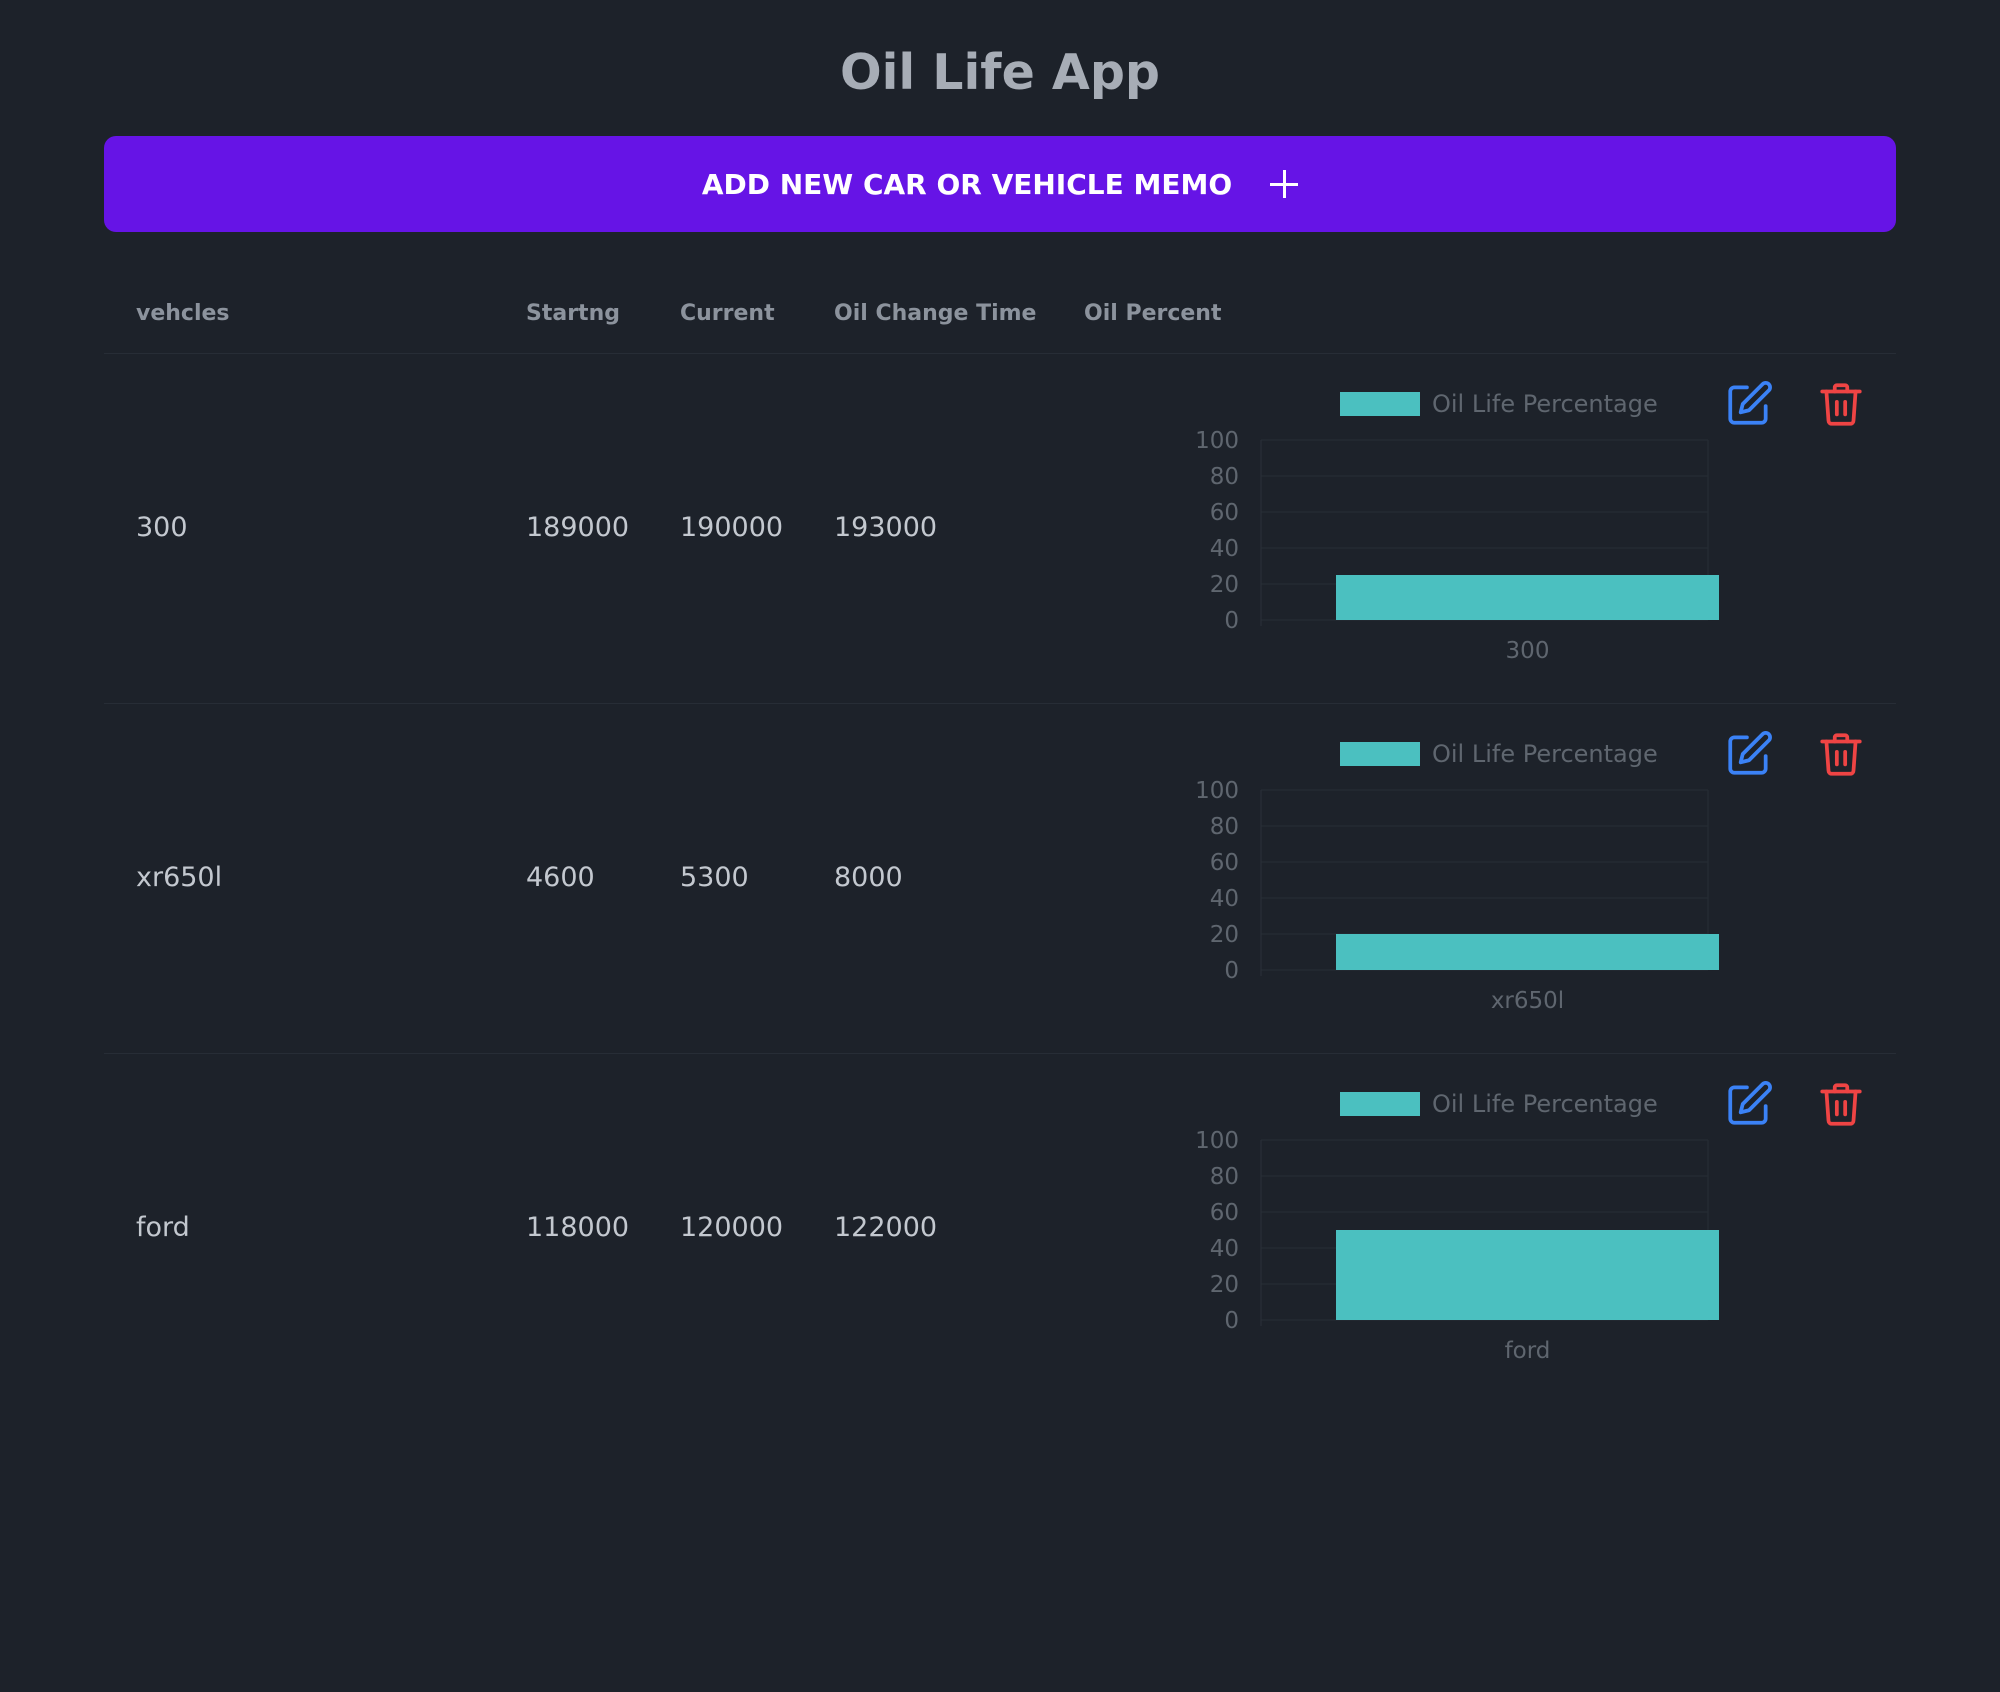 The height and width of the screenshot is (1692, 2000). Describe the element at coordinates (714, 877) in the screenshot. I see `cell-current: 5300` at that location.